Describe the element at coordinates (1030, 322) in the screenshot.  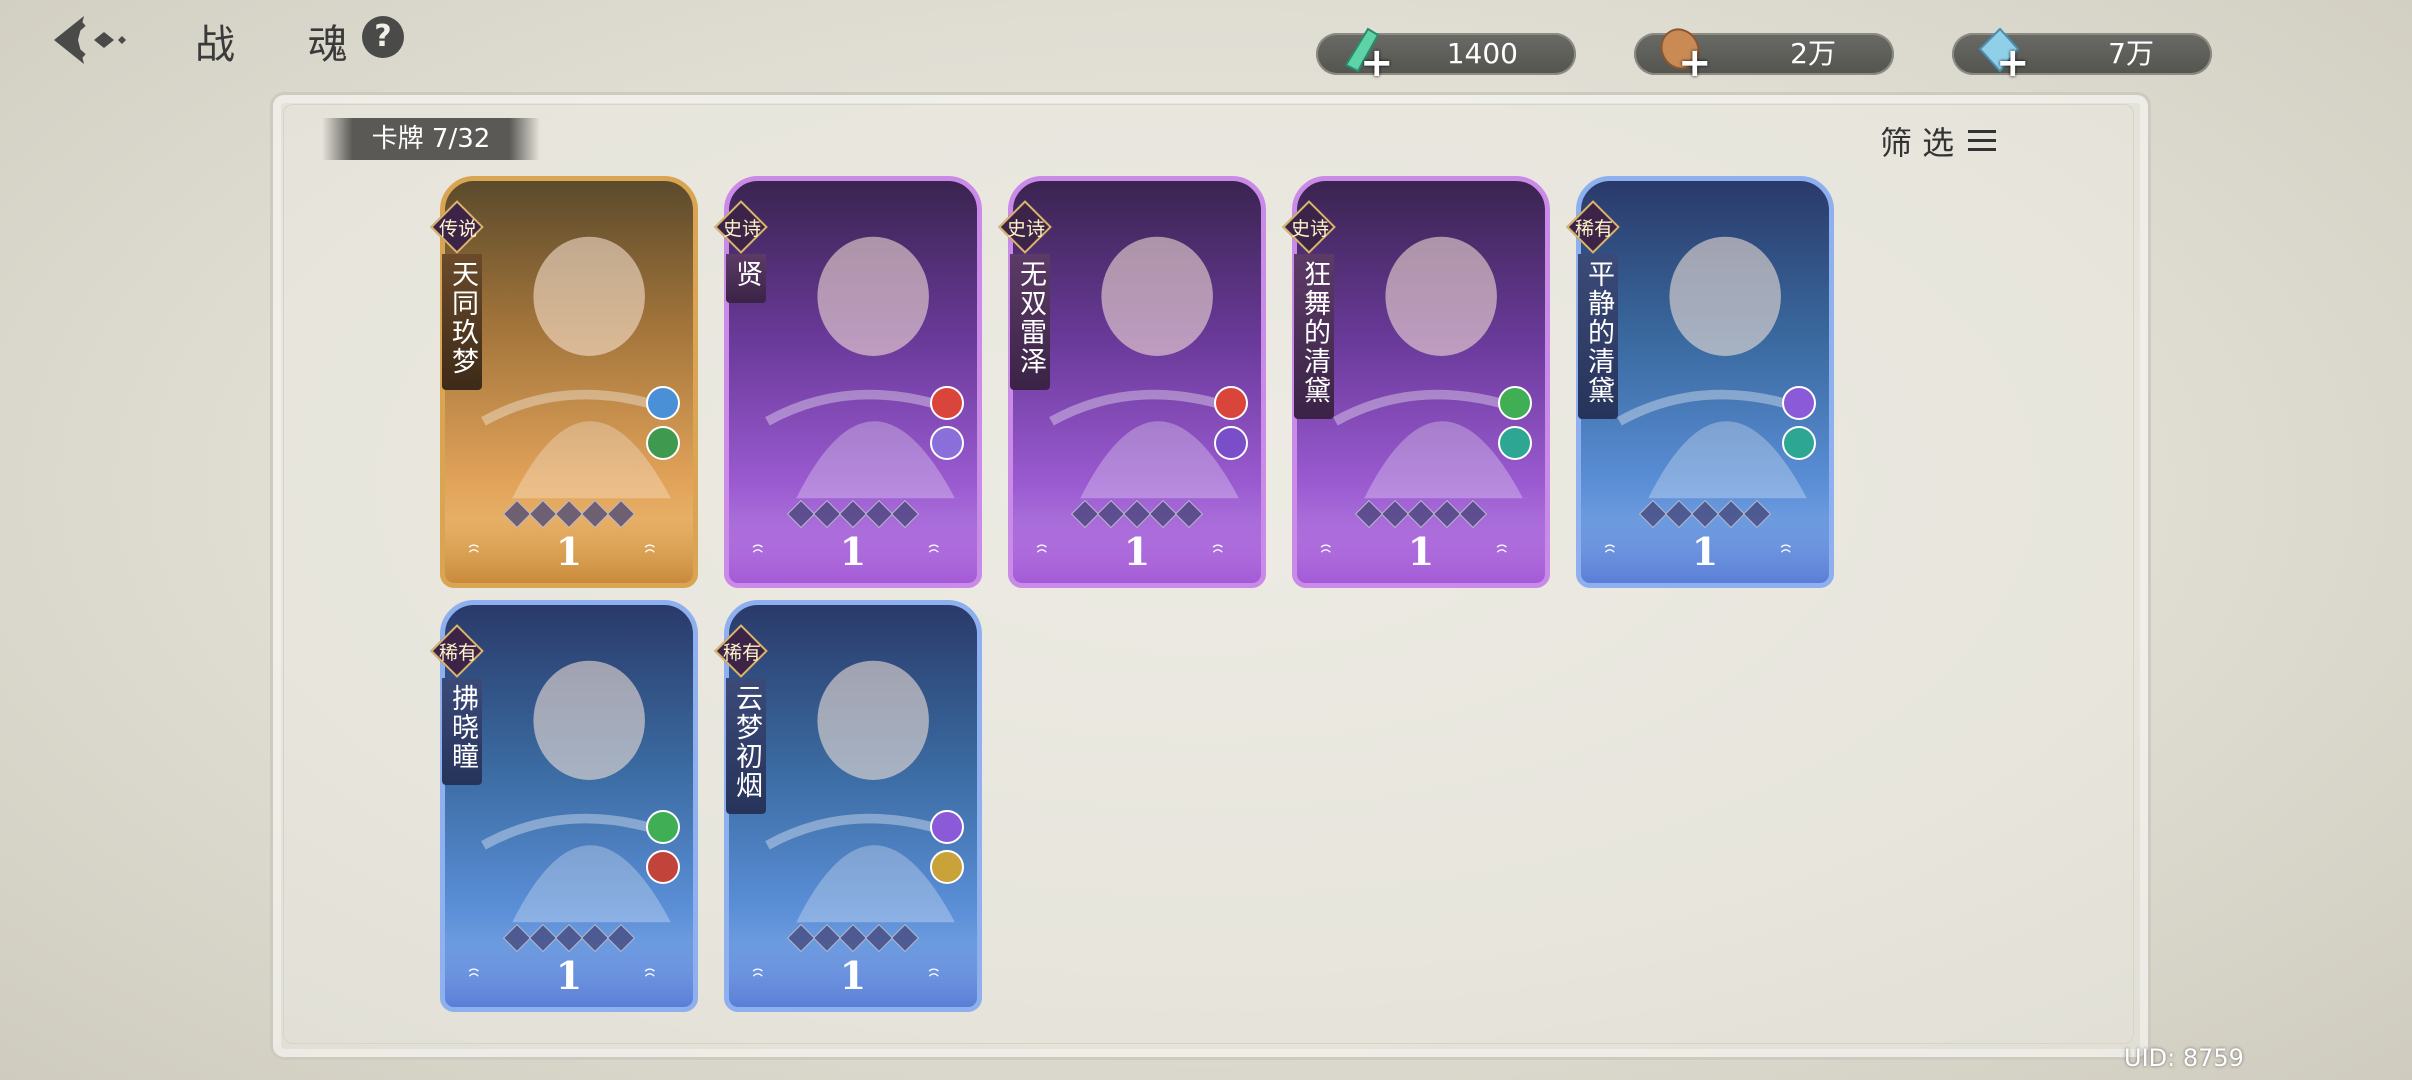
I see `card-name-ribbon: 无双雷泽` at that location.